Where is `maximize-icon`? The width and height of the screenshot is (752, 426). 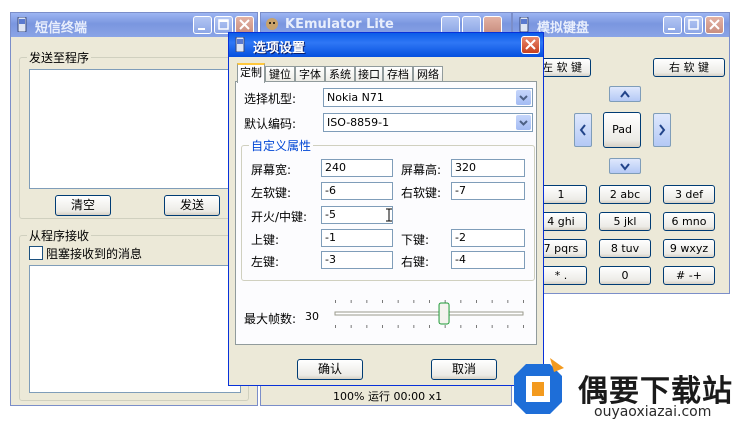 maximize-icon is located at coordinates (693, 24).